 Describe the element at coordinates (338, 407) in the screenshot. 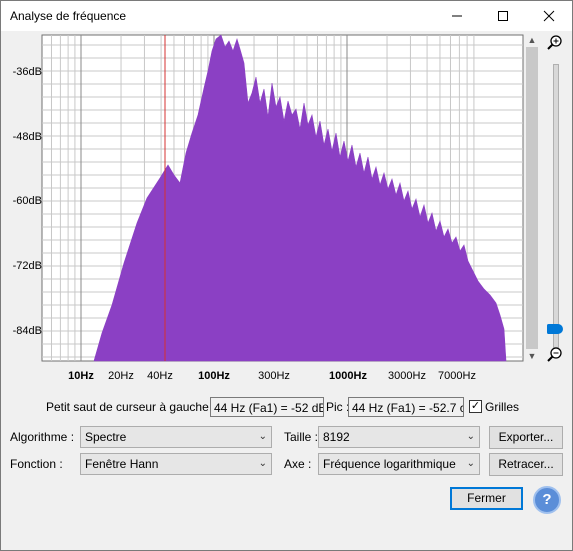

I see `peak-label: Pic :` at that location.